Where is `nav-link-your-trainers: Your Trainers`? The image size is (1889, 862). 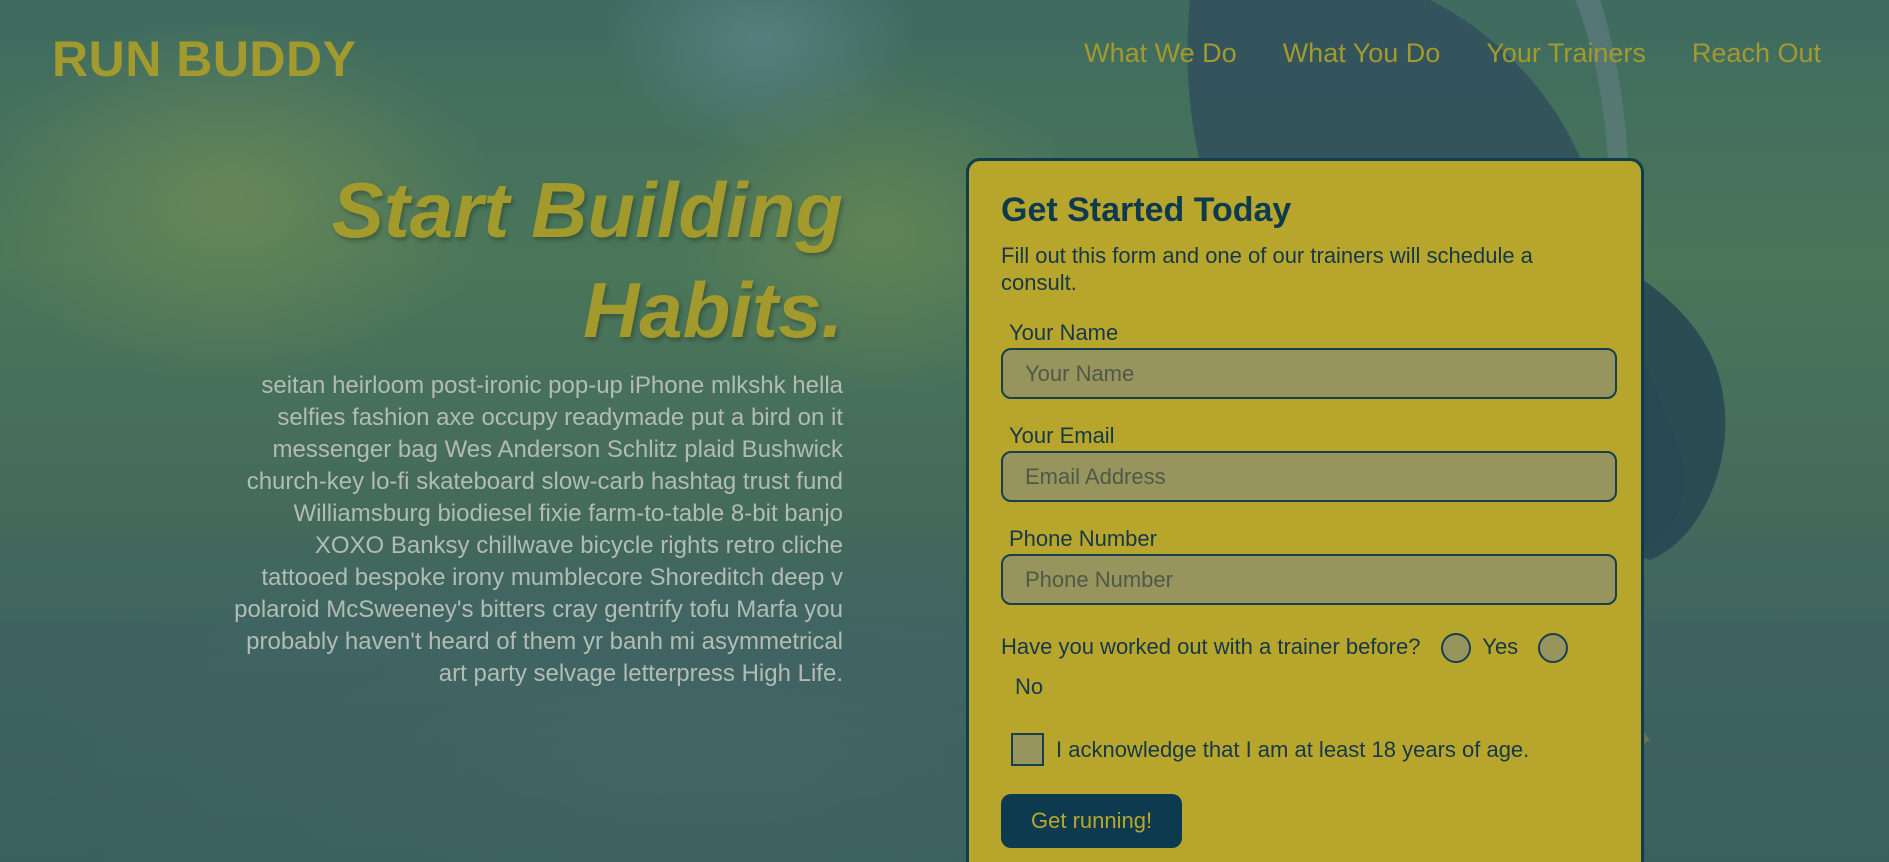 nav-link-your-trainers: Your Trainers is located at coordinates (1566, 53).